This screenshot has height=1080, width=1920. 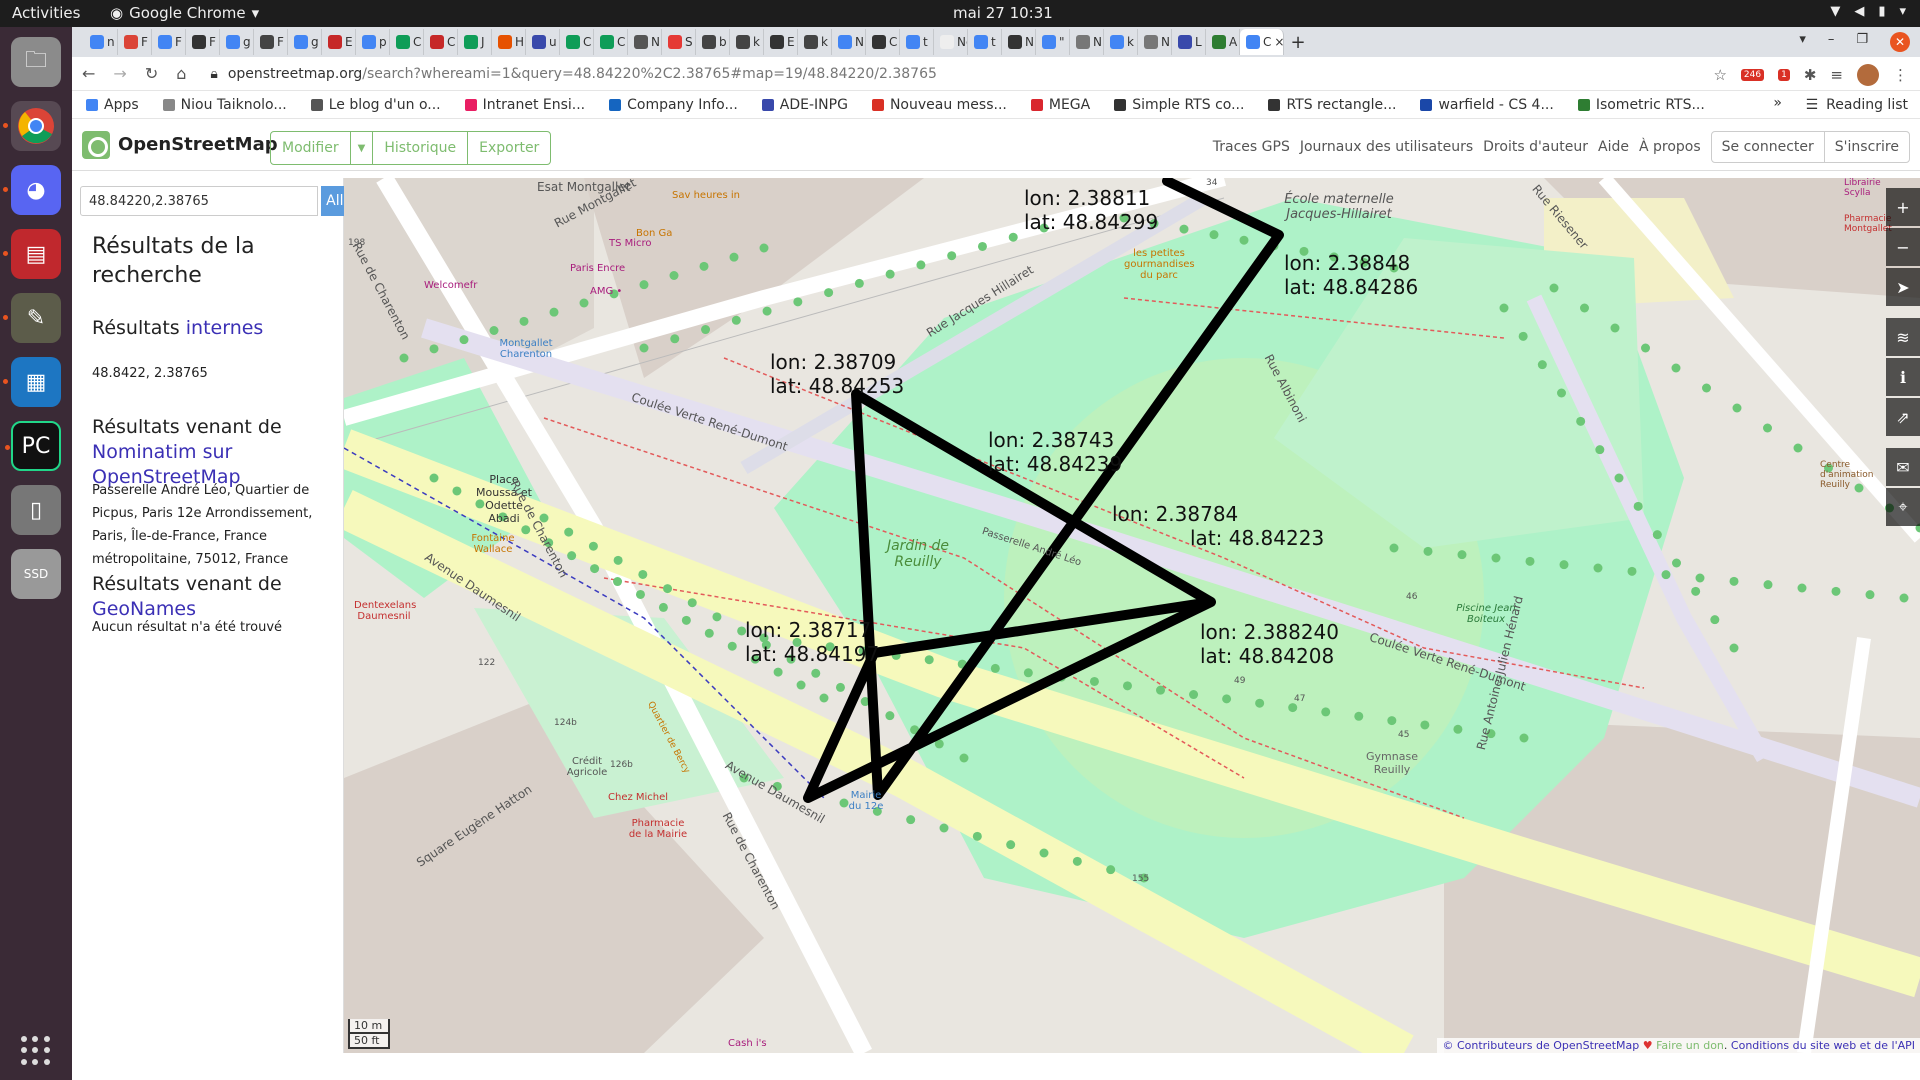 I want to click on signup-button: S'inscrire, so click(x=1867, y=147).